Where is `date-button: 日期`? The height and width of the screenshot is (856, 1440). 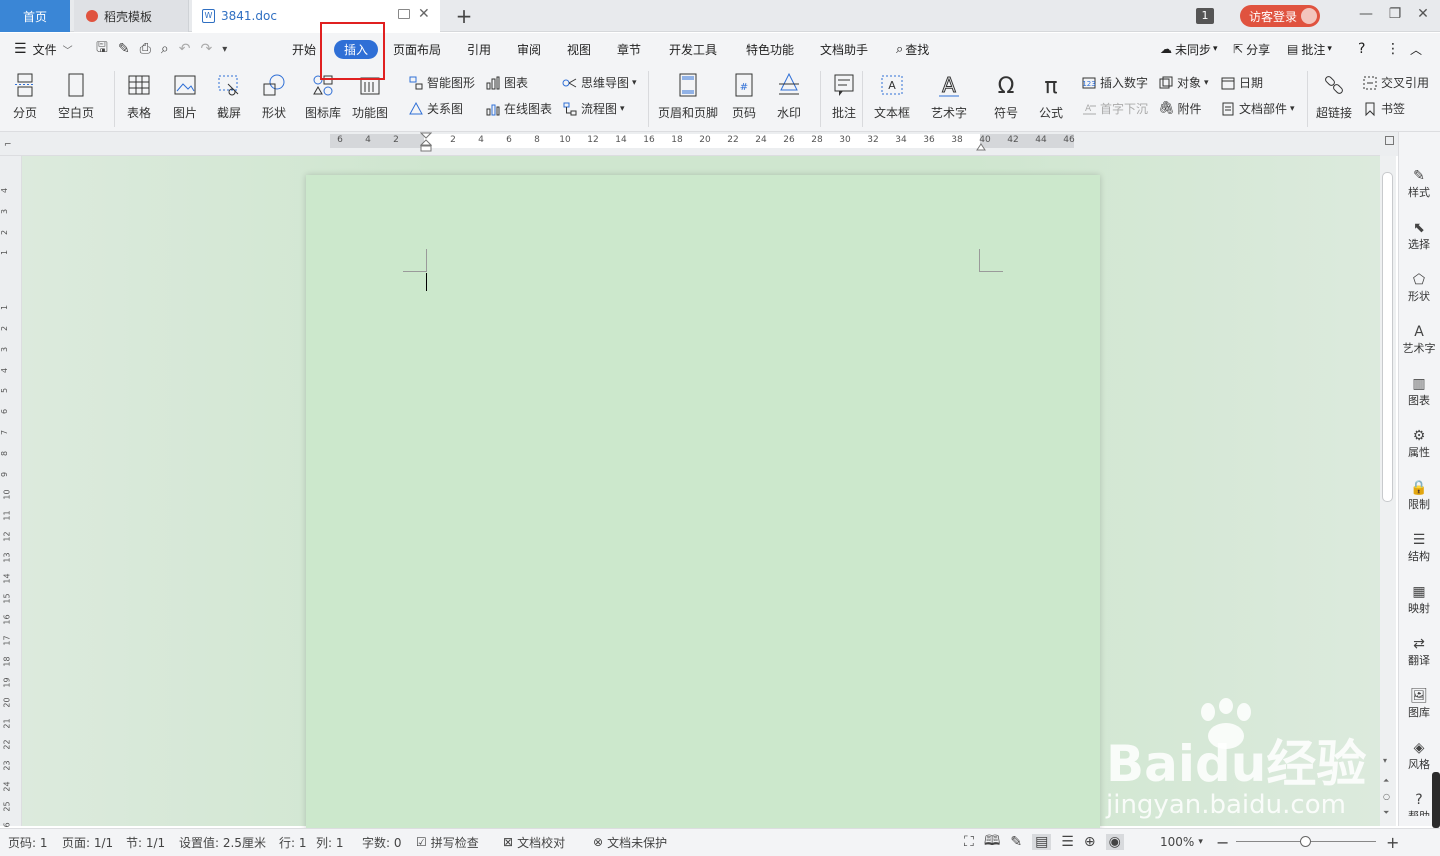
date-button: 日期 is located at coordinates (1241, 82).